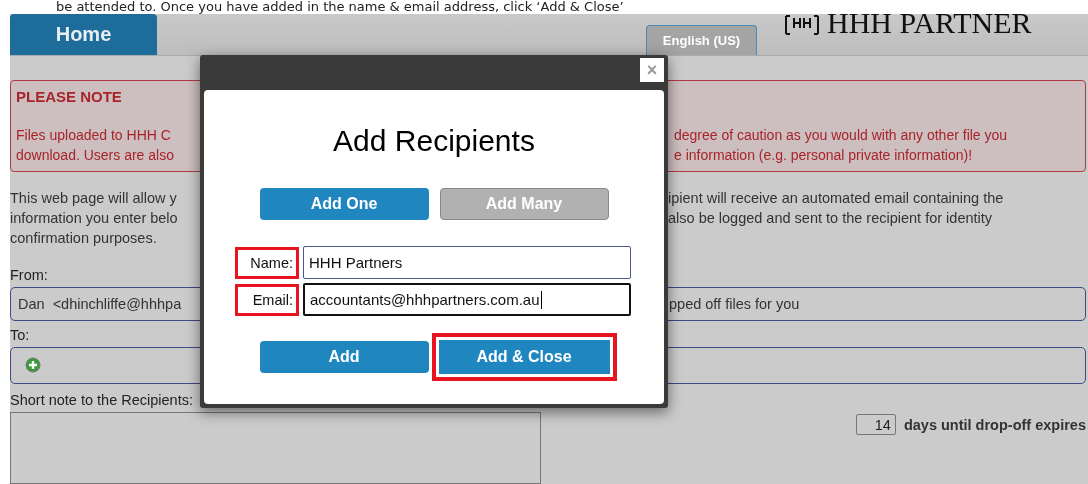 The height and width of the screenshot is (484, 1088). What do you see at coordinates (467, 299) in the screenshot?
I see `input-field: accountants@hhhpartners.com.au` at bounding box center [467, 299].